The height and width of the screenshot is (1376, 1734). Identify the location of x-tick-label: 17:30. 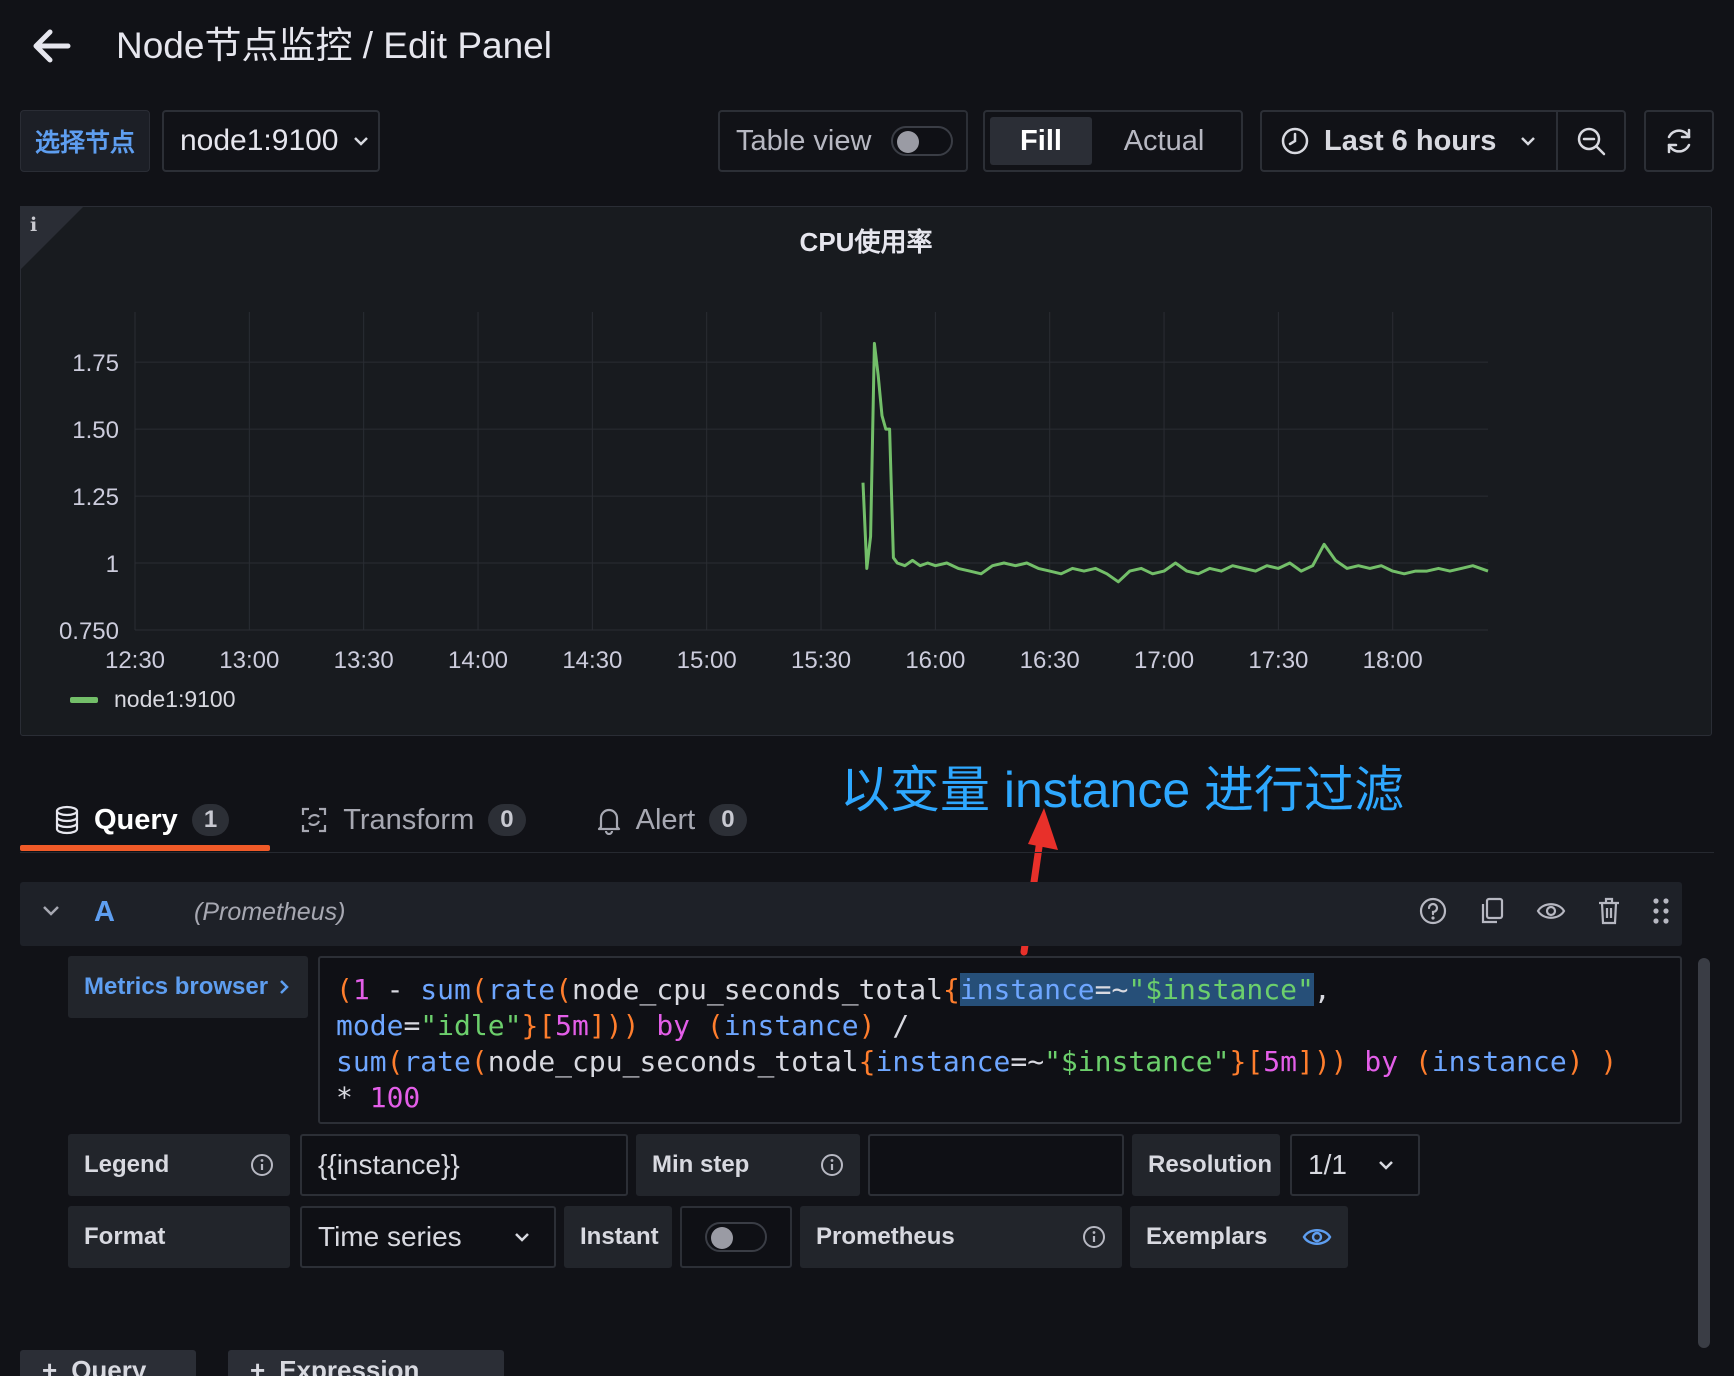
(1278, 660).